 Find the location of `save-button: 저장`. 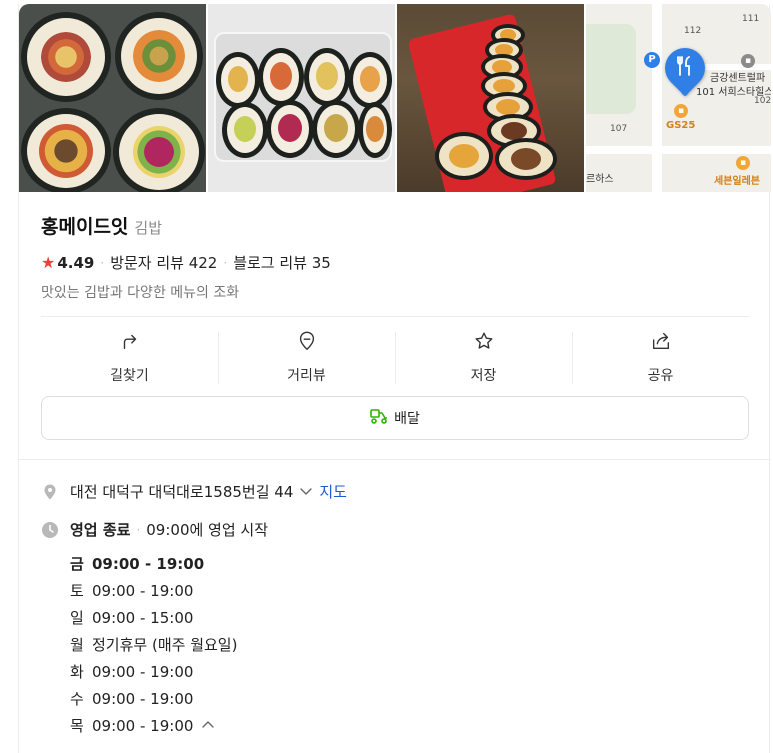

save-button: 저장 is located at coordinates (483, 358).